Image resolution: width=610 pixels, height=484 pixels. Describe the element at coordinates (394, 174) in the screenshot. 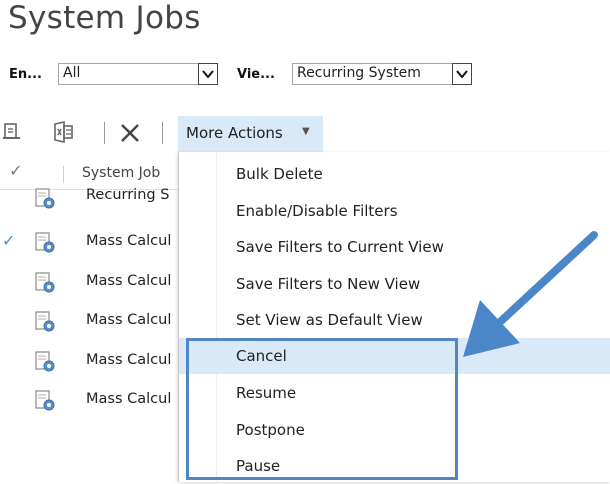

I see `menu-item-bulk-delete: Bulk Delete` at that location.